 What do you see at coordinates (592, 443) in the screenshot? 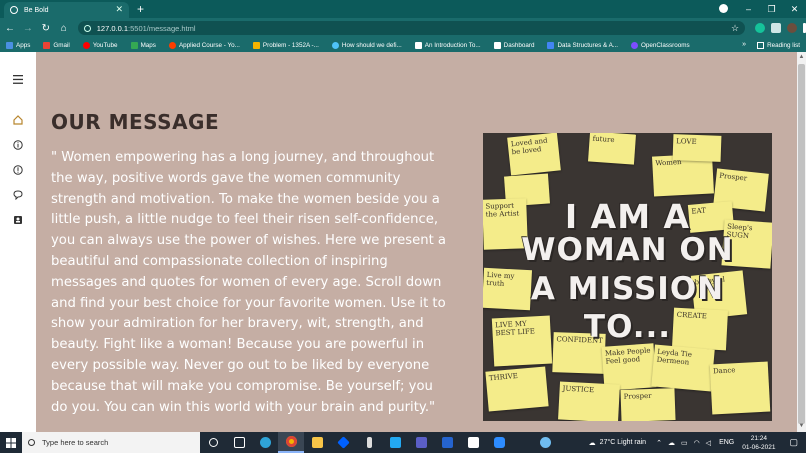
I see `weather-cloud-icon: ☁` at bounding box center [592, 443].